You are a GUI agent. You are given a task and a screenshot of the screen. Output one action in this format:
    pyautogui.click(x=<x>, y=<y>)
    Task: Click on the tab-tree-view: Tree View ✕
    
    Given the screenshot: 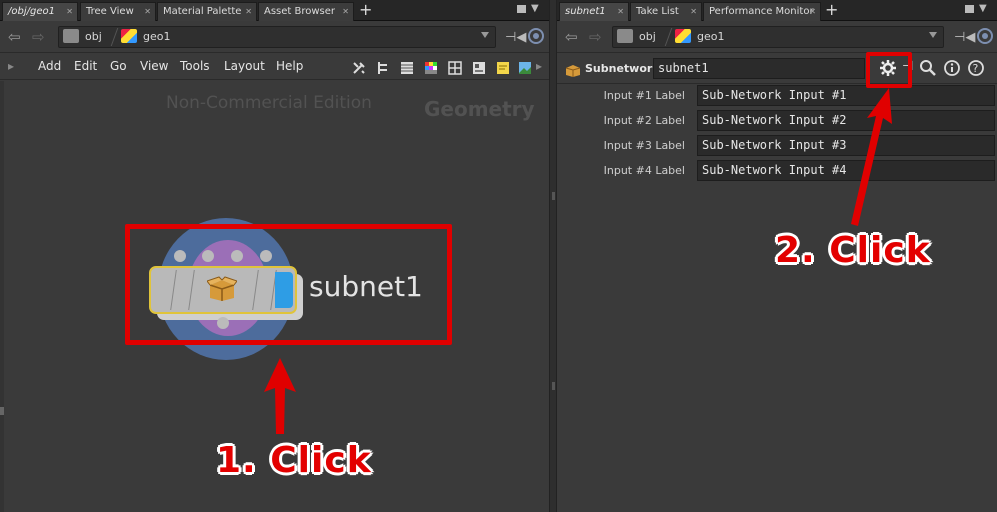 What is the action you would take?
    pyautogui.click(x=118, y=11)
    